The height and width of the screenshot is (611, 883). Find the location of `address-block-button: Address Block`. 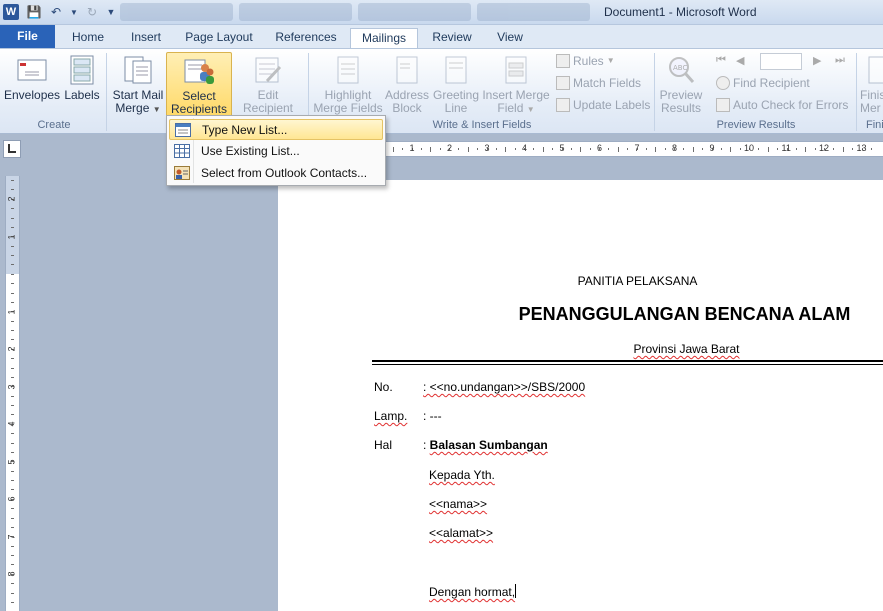

address-block-button: Address Block is located at coordinates (407, 85).